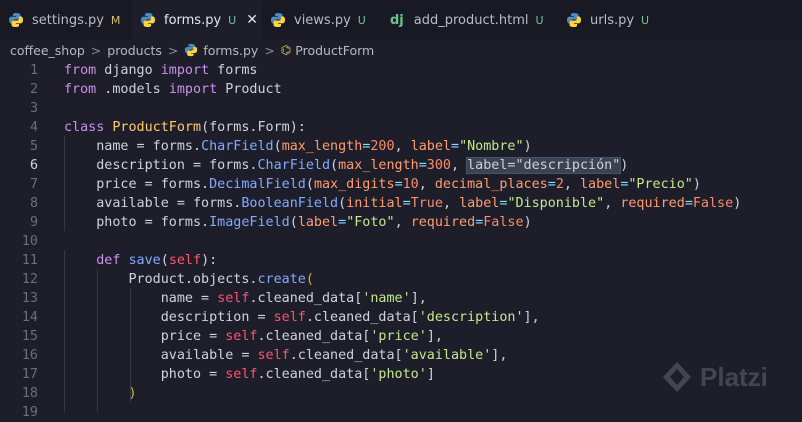 The width and height of the screenshot is (802, 422). I want to click on code-token: required, so click(443, 222).